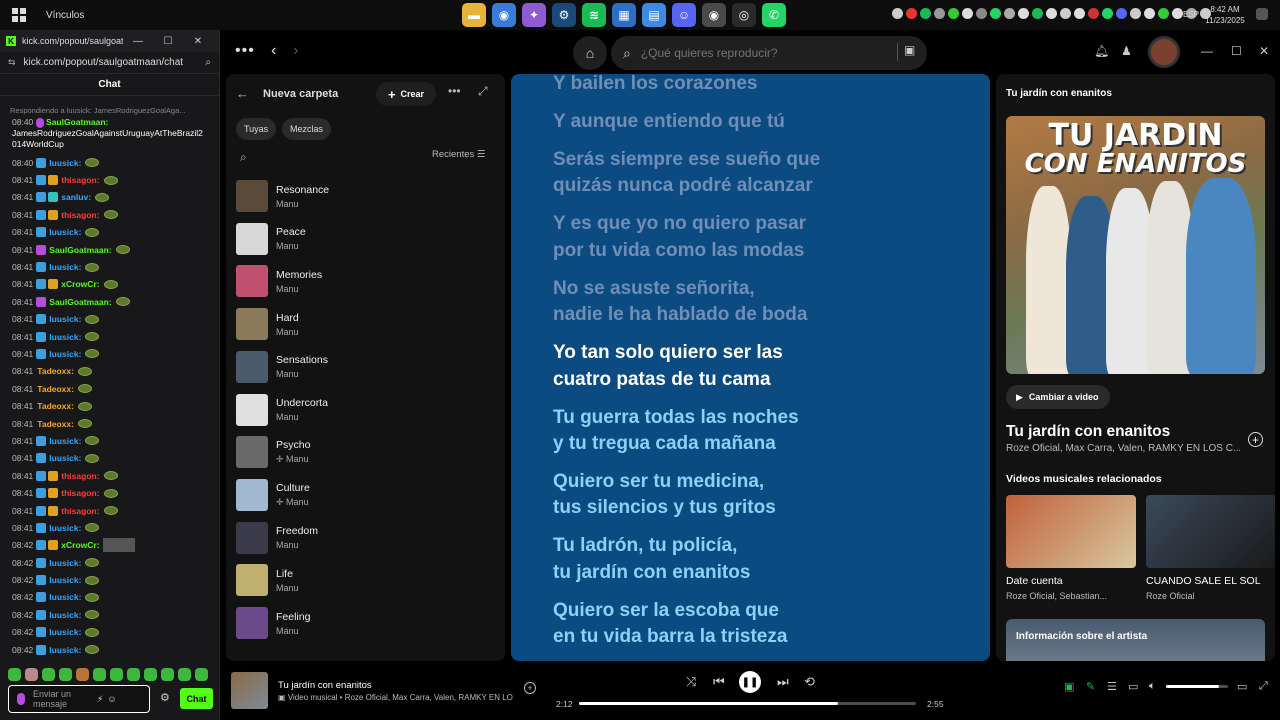 Image resolution: width=1280 pixels, height=720 pixels. Describe the element at coordinates (245, 51) in the screenshot. I see `menu-icon: •••` at that location.